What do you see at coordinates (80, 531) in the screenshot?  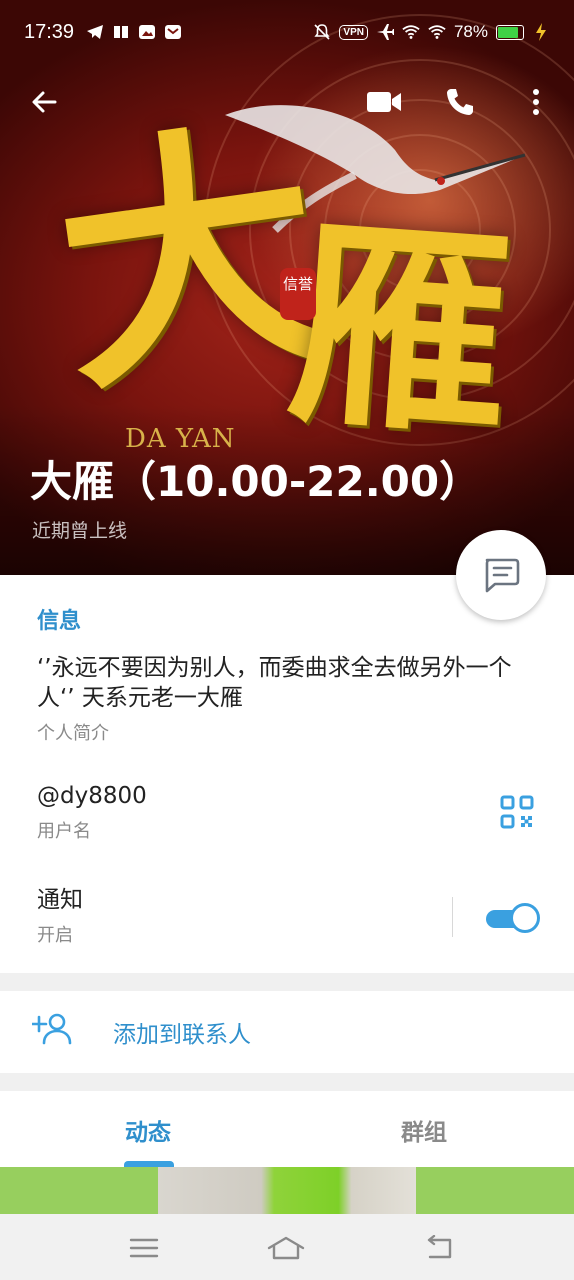 I see `profile-last-seen: 近期曾上线` at bounding box center [80, 531].